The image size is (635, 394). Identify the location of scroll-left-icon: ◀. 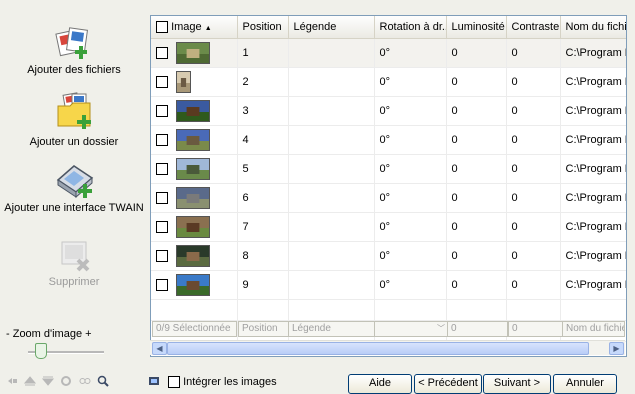
(159, 348).